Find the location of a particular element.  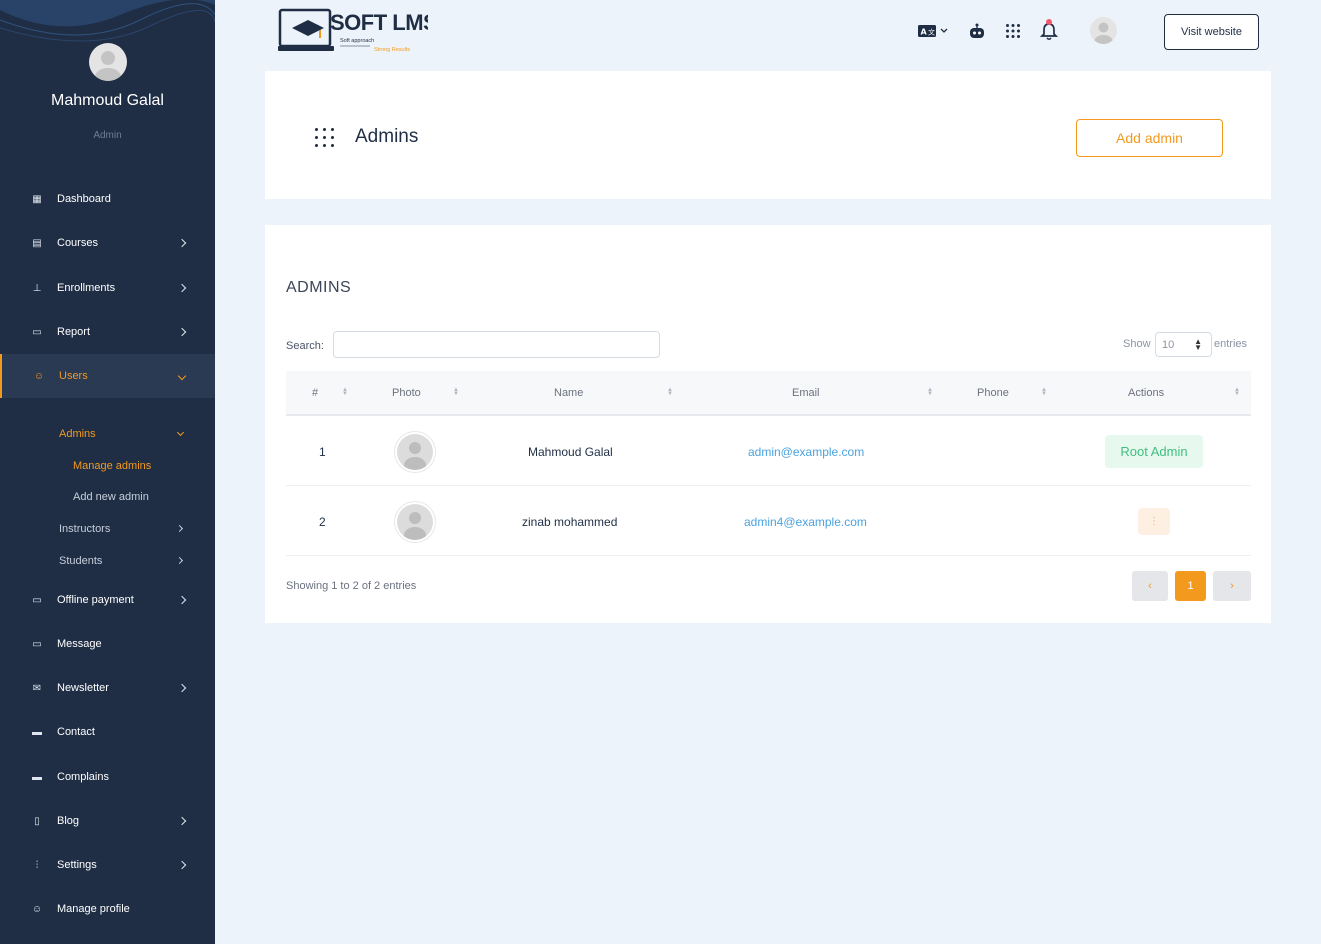

apps-grid-icon is located at coordinates (1013, 31).